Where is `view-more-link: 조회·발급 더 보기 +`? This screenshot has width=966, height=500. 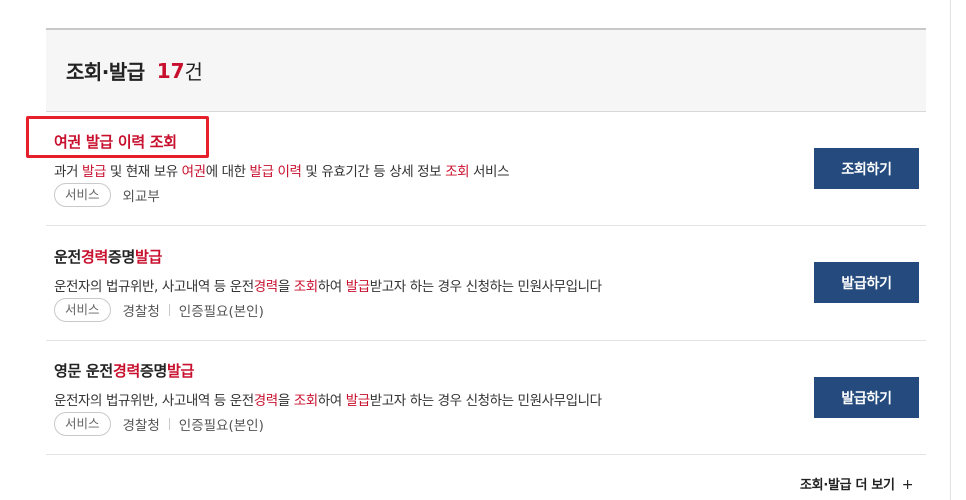 view-more-link: 조회·발급 더 보기 + is located at coordinates (856, 483).